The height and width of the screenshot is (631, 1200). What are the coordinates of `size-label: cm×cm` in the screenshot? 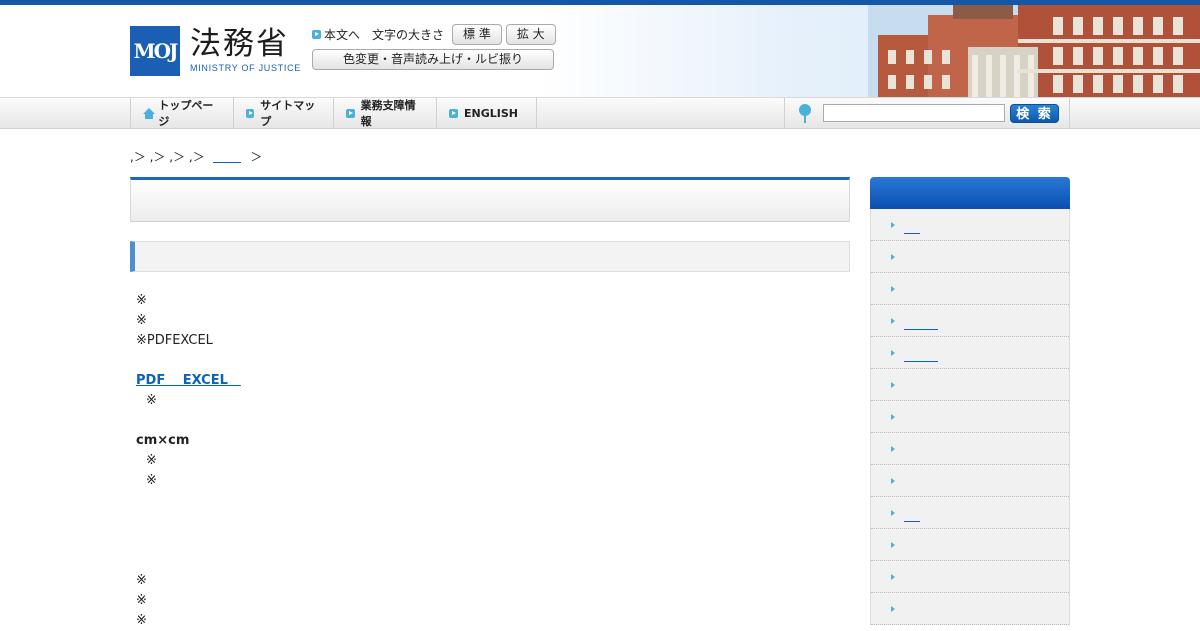 It's located at (163, 440).